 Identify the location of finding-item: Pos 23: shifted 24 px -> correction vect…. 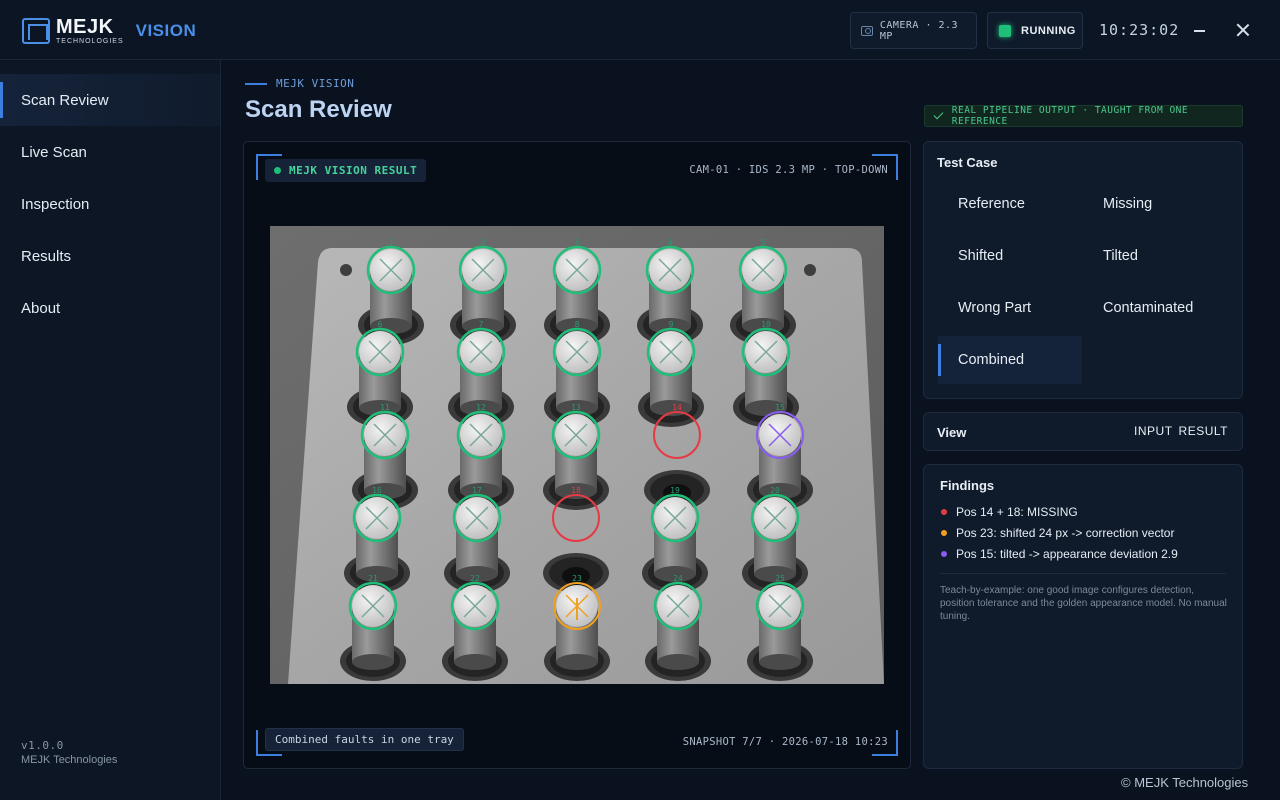
(1057, 533).